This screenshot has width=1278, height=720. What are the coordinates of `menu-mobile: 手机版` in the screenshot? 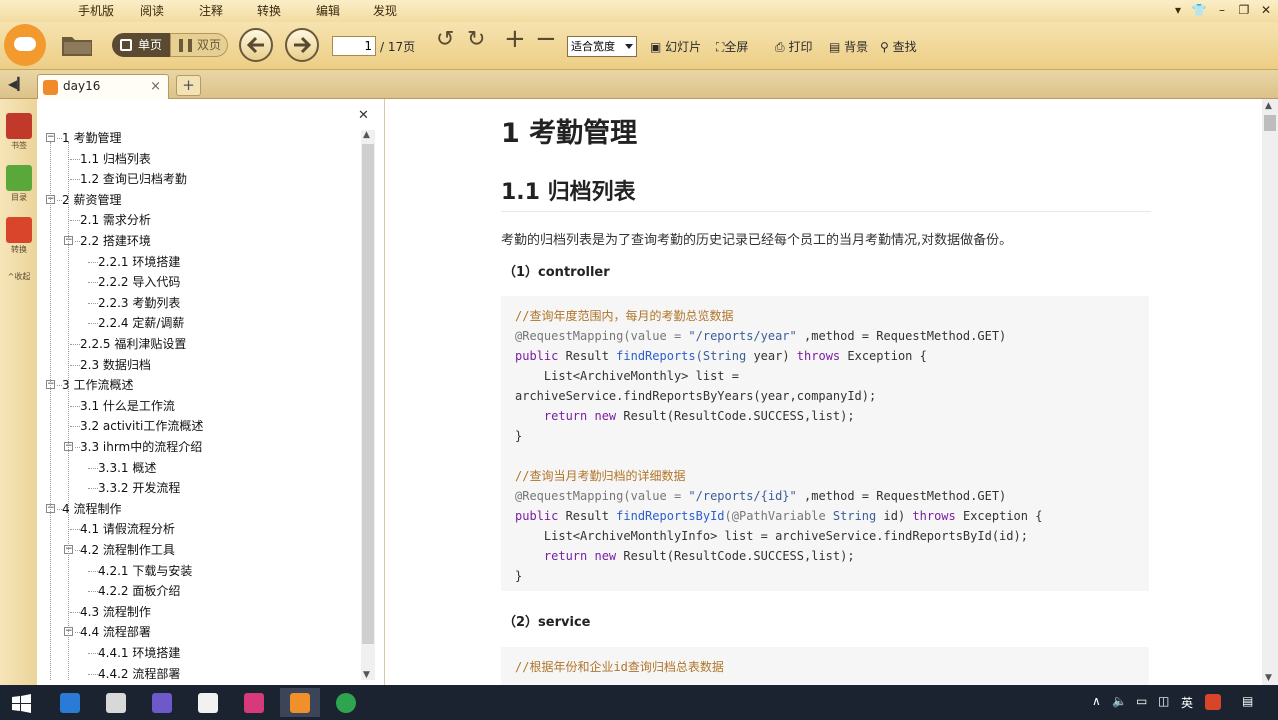 It's located at (96, 11).